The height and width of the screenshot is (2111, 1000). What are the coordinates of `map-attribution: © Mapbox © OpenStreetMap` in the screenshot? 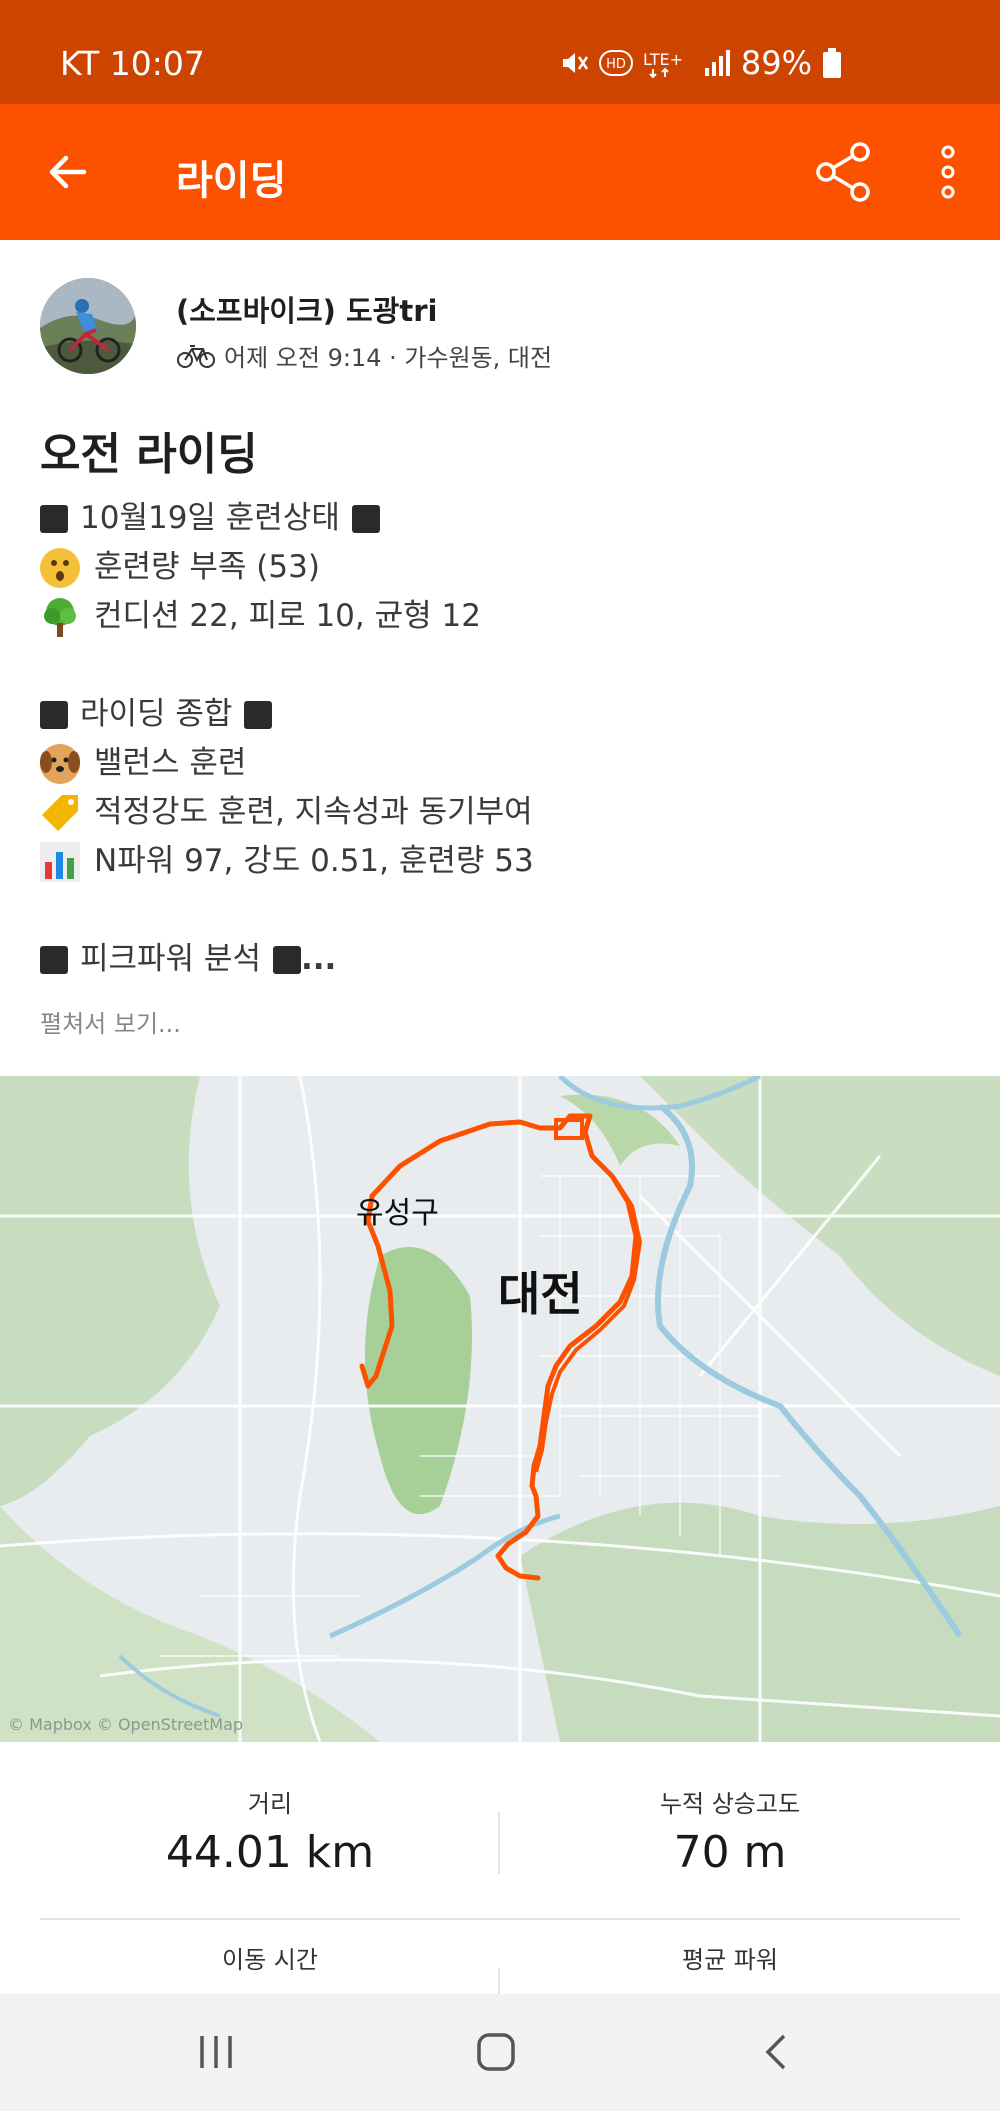 It's located at (125, 1724).